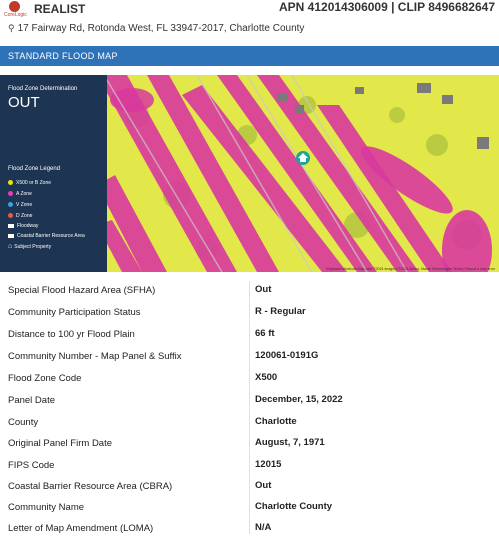 Image resolution: width=499 pixels, height=541 pixels. What do you see at coordinates (249, 402) in the screenshot?
I see `table-row: Panel Date December, 15, 2022` at bounding box center [249, 402].